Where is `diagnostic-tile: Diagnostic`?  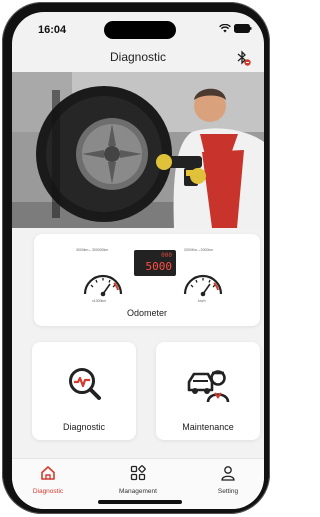
diagnostic-tile: Diagnostic is located at coordinates (84, 391).